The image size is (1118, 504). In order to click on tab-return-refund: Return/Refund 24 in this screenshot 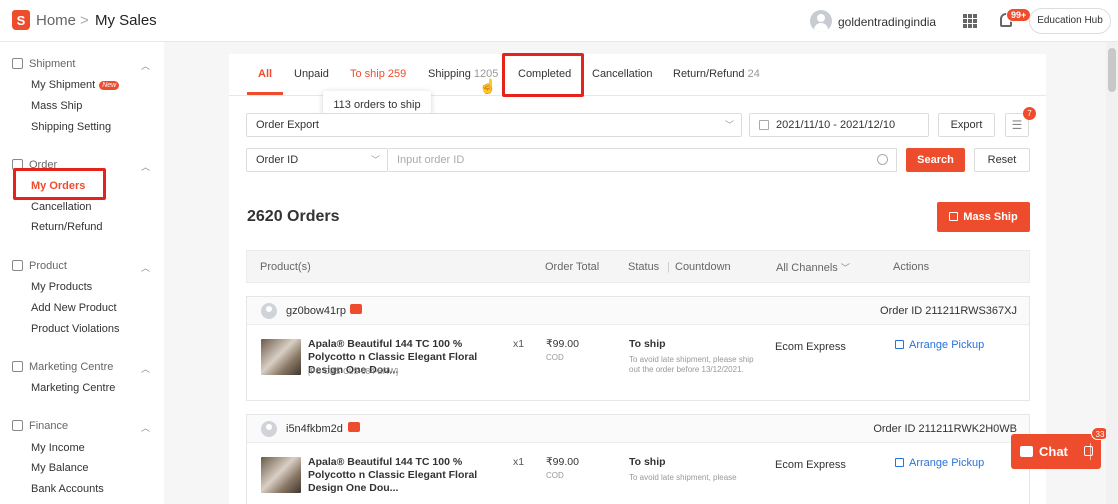, I will do `click(716, 74)`.